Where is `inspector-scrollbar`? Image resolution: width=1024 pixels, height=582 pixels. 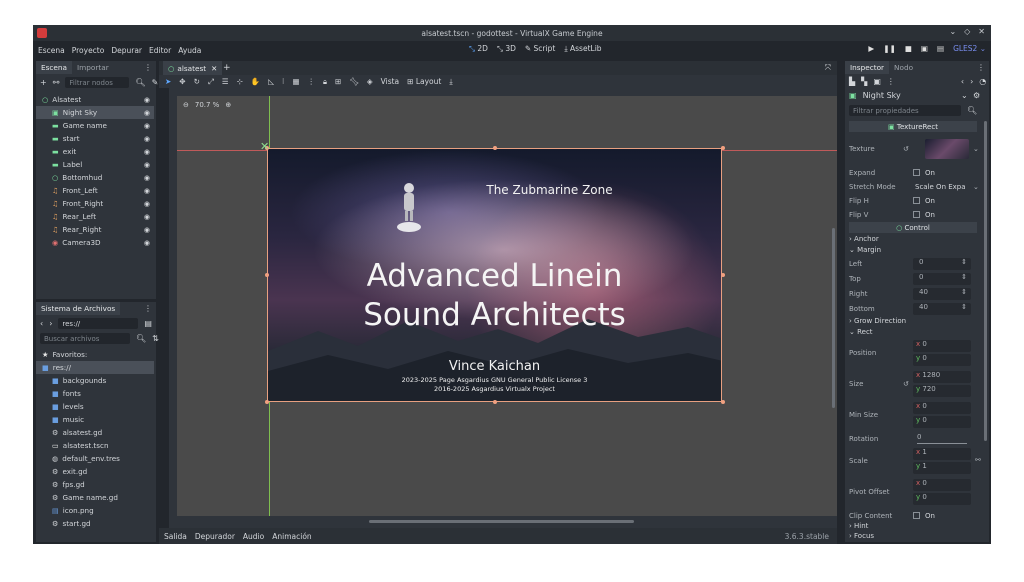
inspector-scrollbar is located at coordinates (985, 281).